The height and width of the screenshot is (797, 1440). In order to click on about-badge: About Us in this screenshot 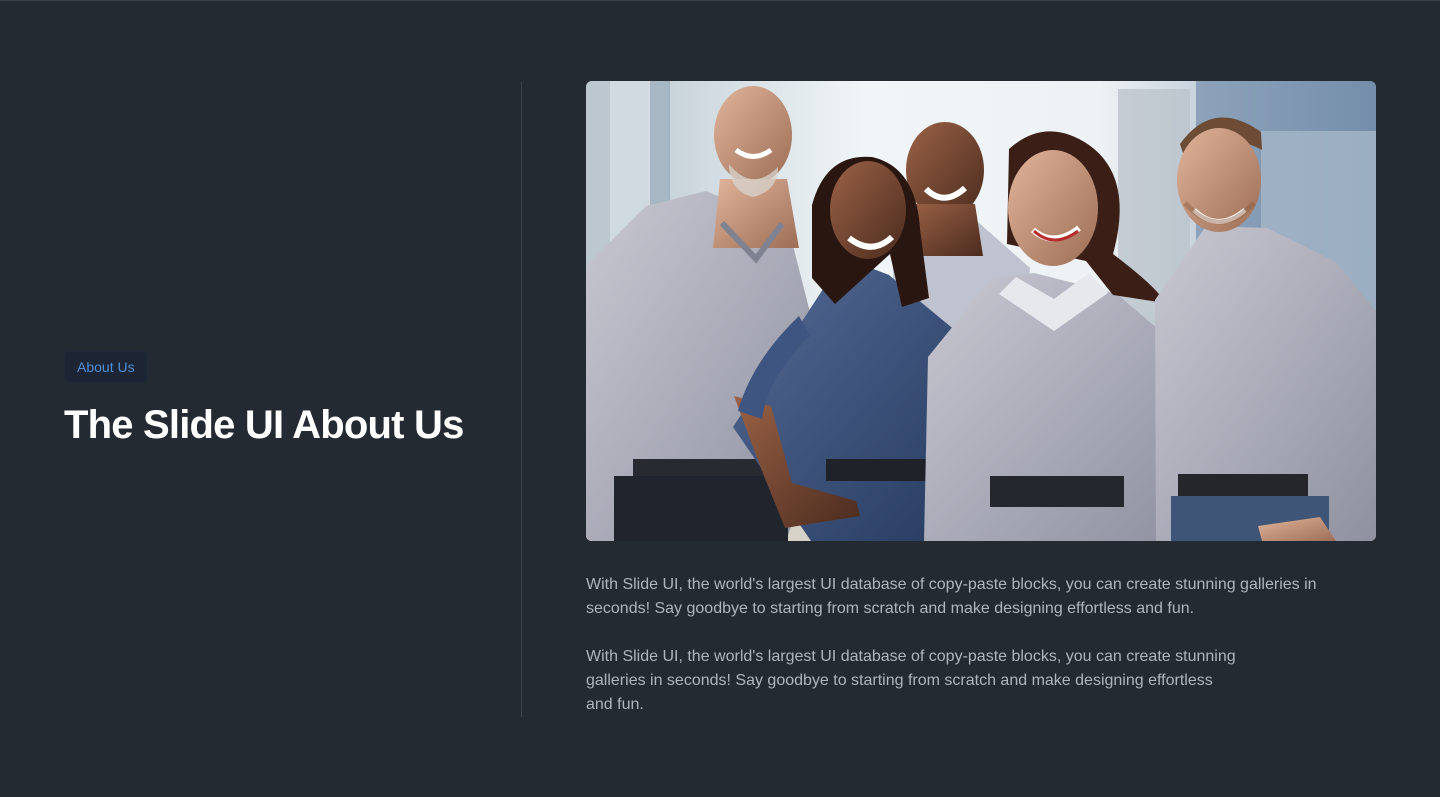, I will do `click(106, 367)`.